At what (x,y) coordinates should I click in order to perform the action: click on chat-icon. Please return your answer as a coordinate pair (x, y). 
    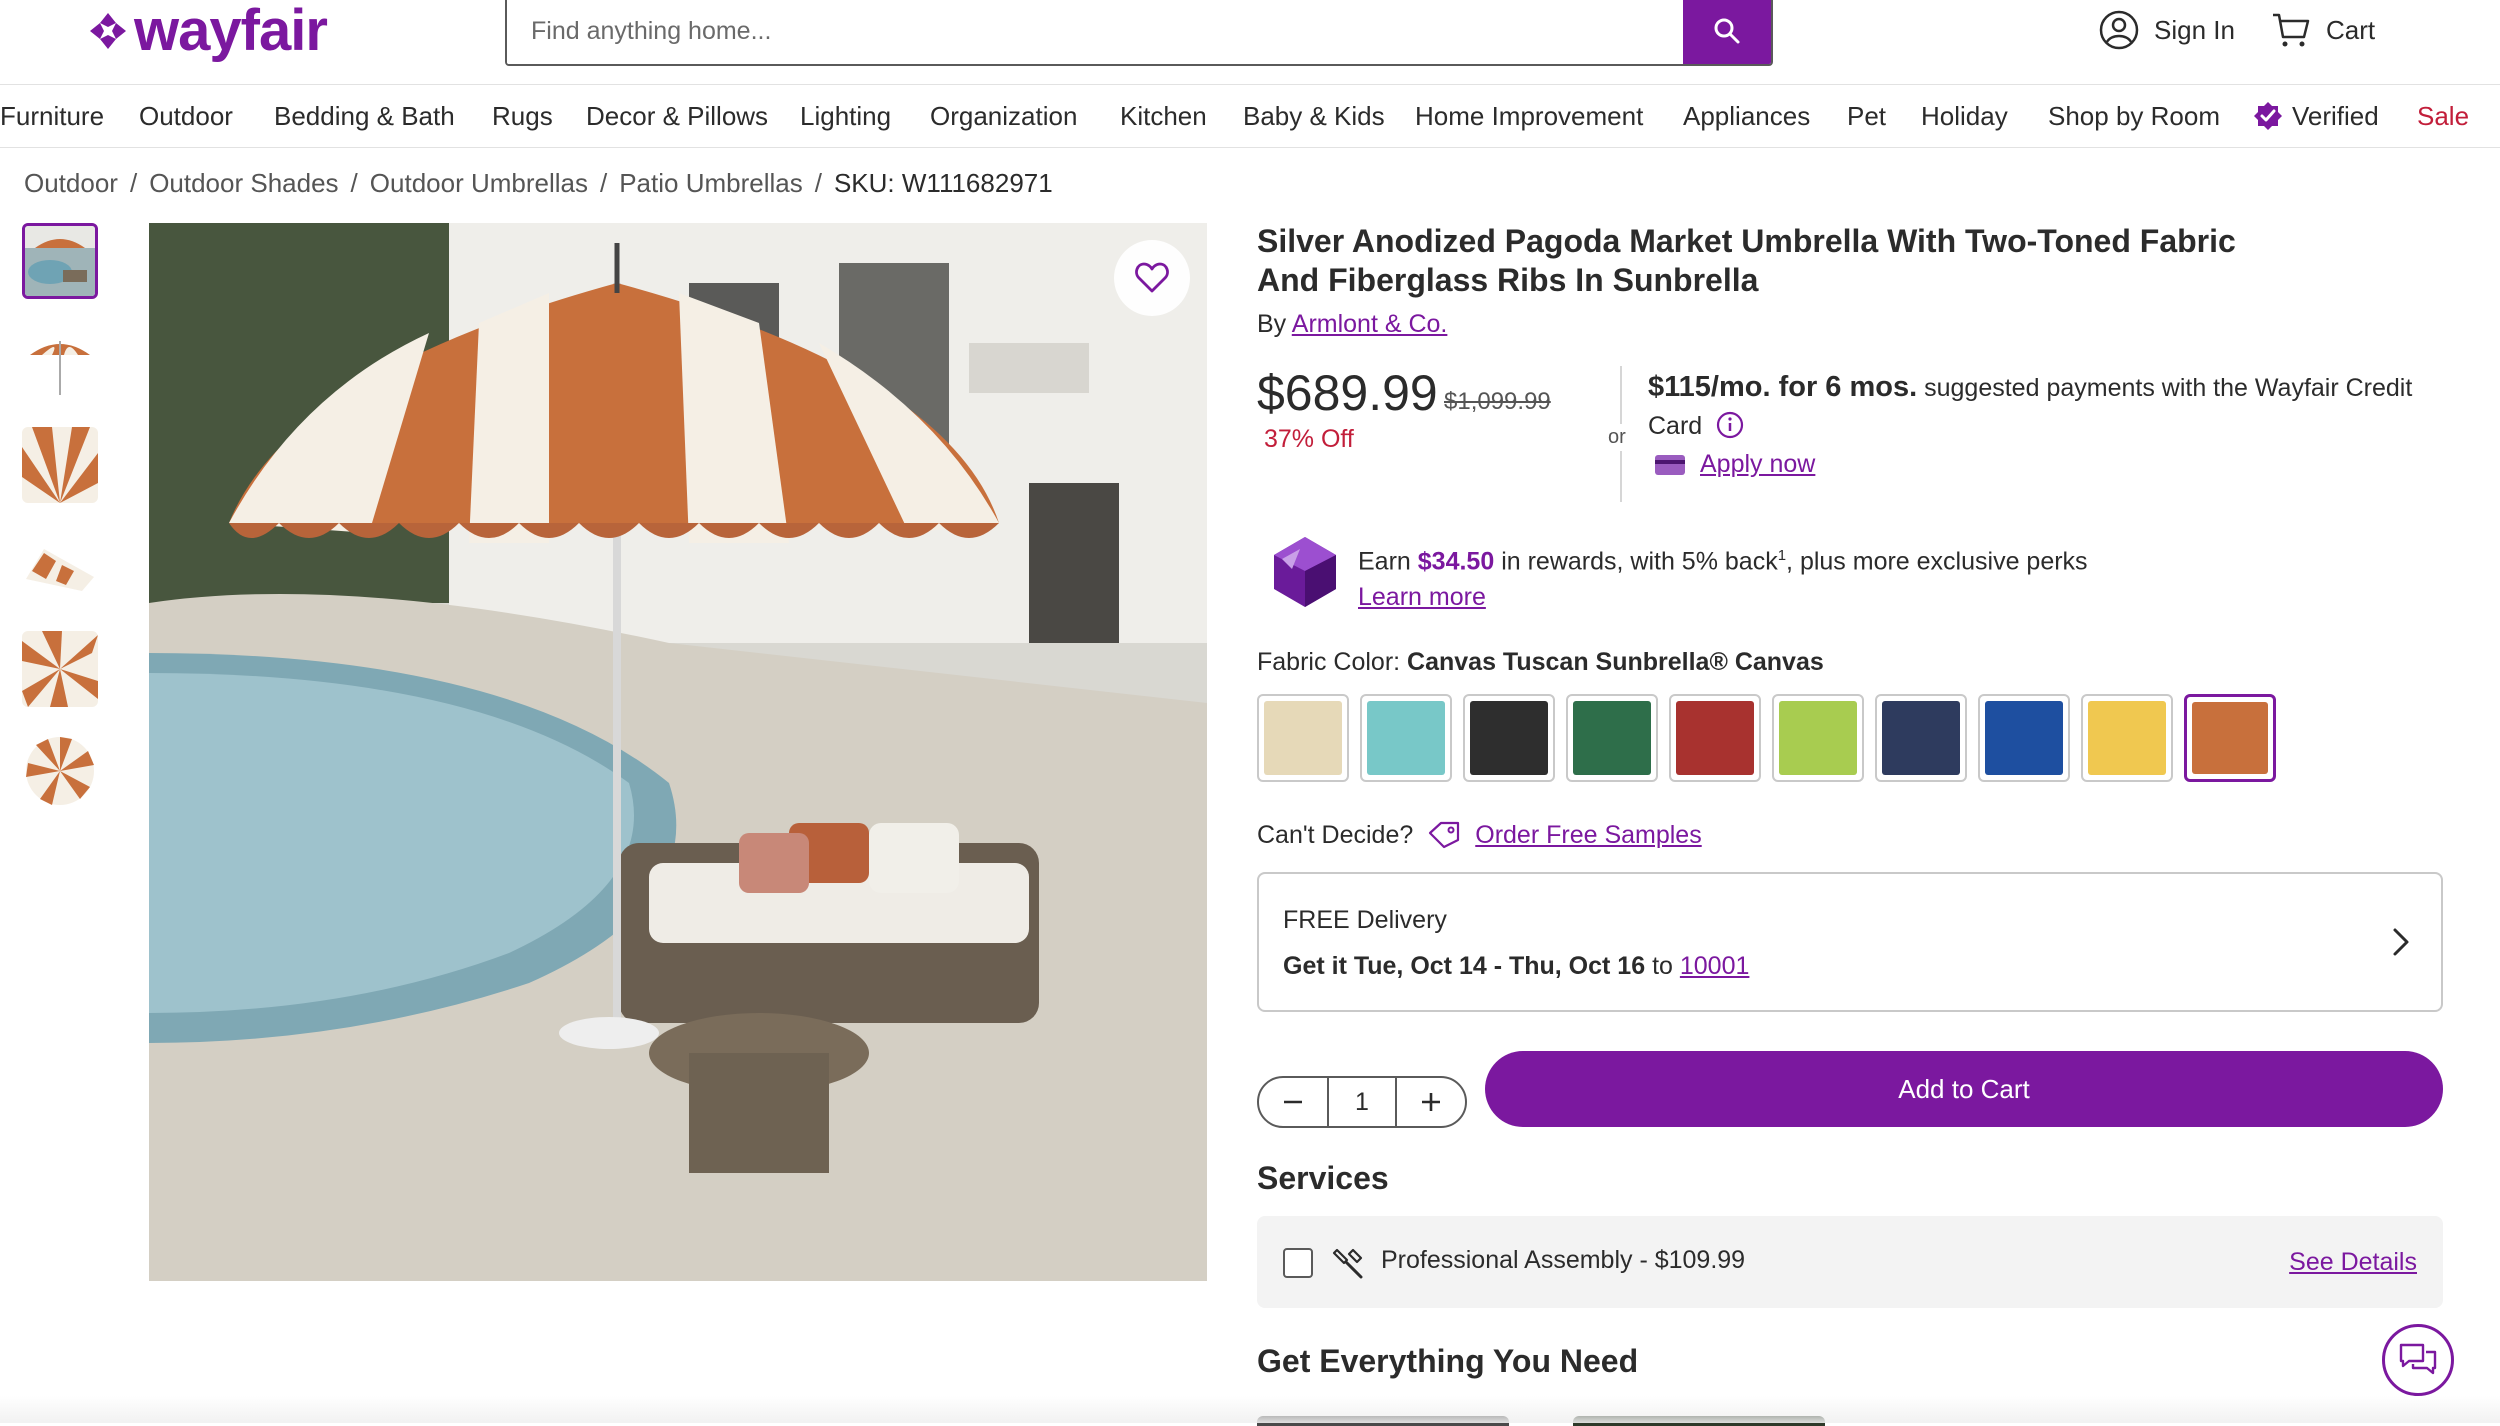
    Looking at the image, I should click on (2418, 1359).